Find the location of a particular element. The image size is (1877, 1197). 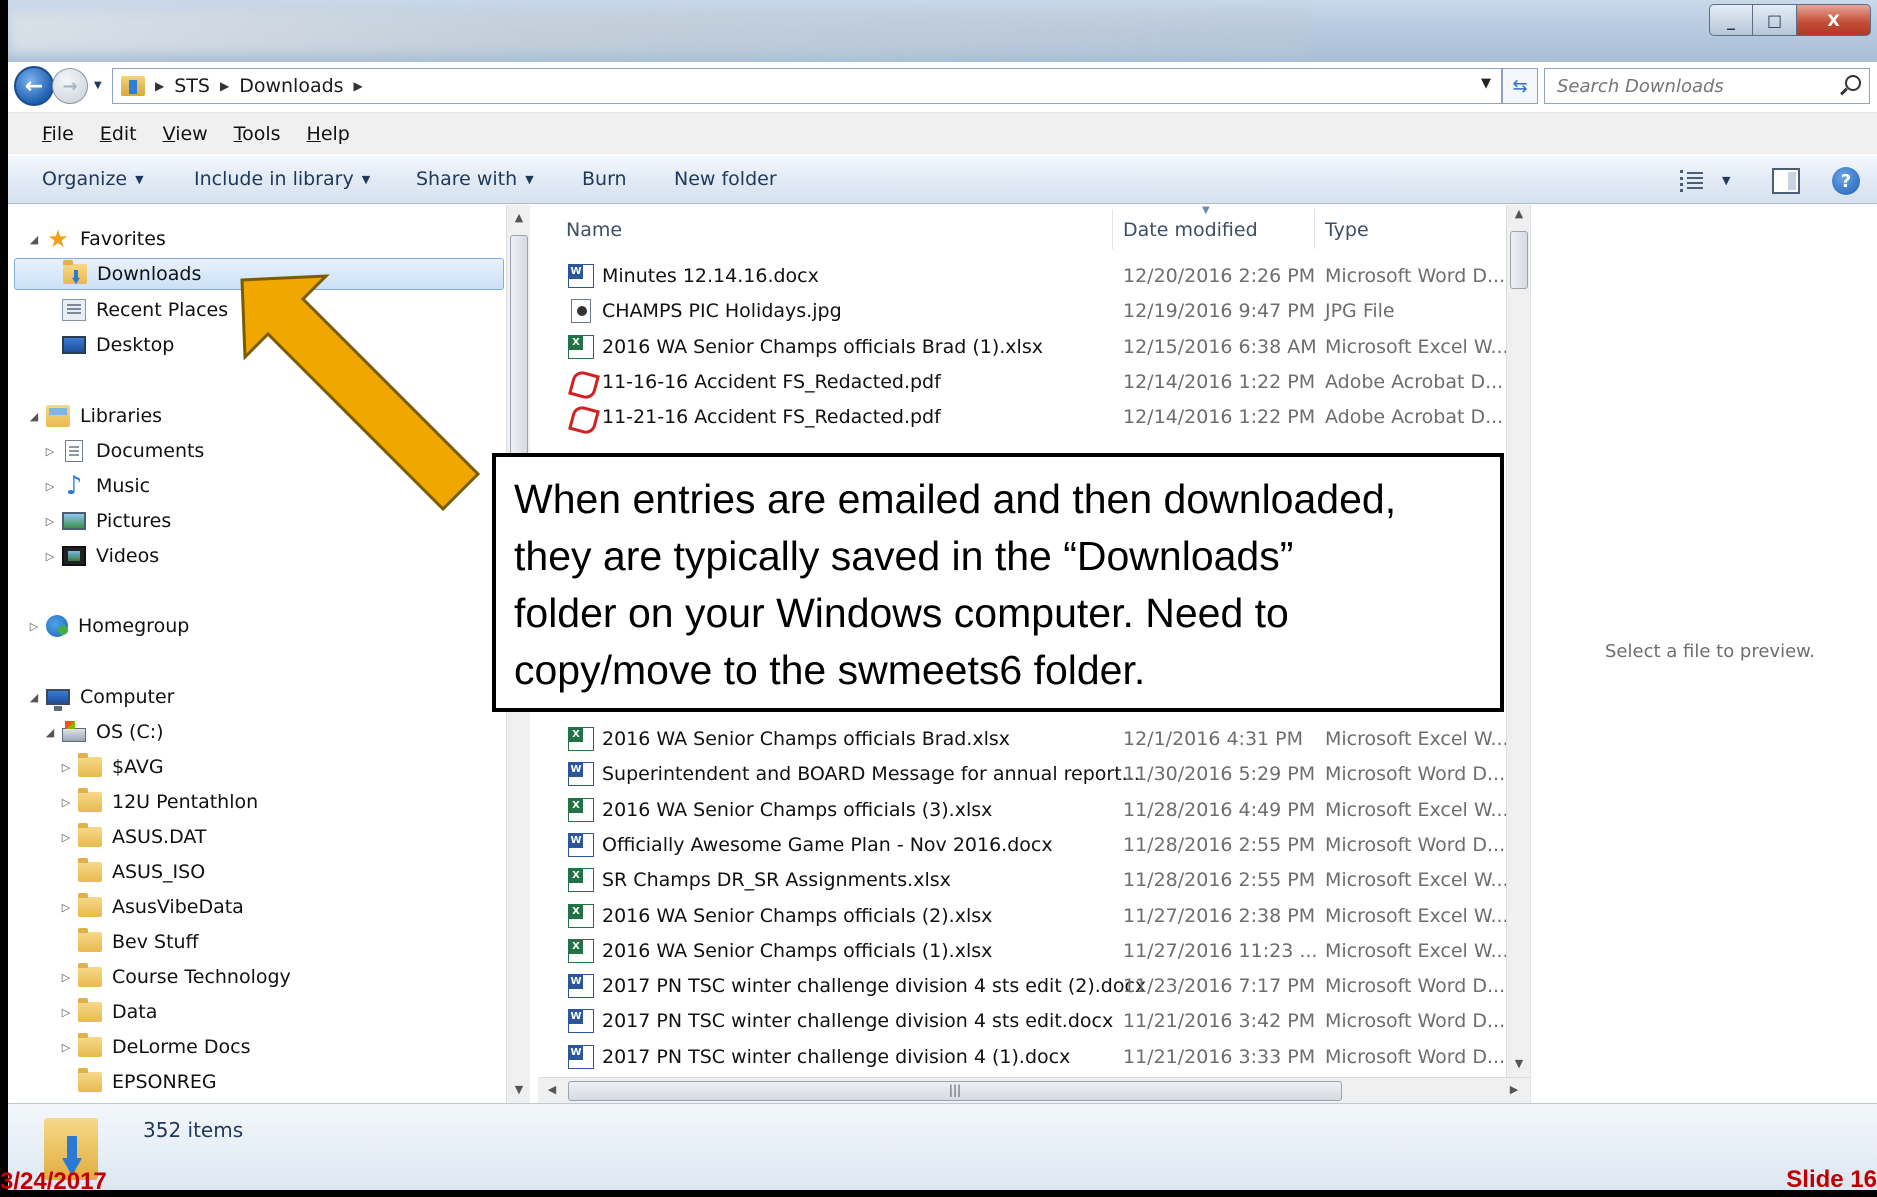

nav-folder: ▷ $AVG is located at coordinates (111, 767).